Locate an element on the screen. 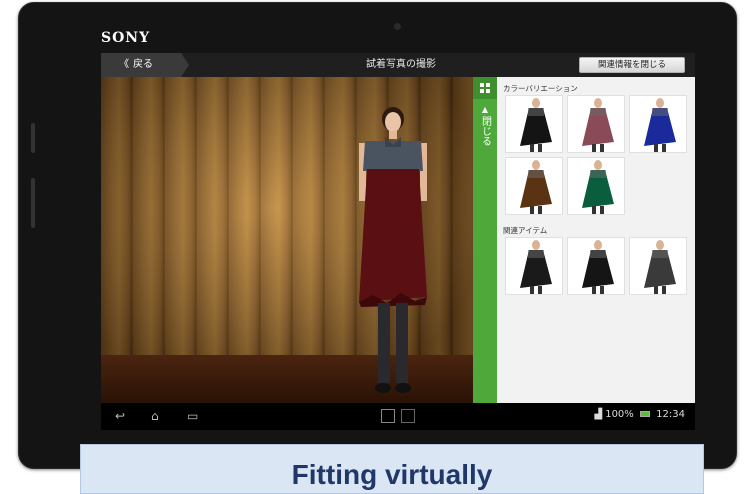  patterned-dress-thumbnail is located at coordinates (660, 267).